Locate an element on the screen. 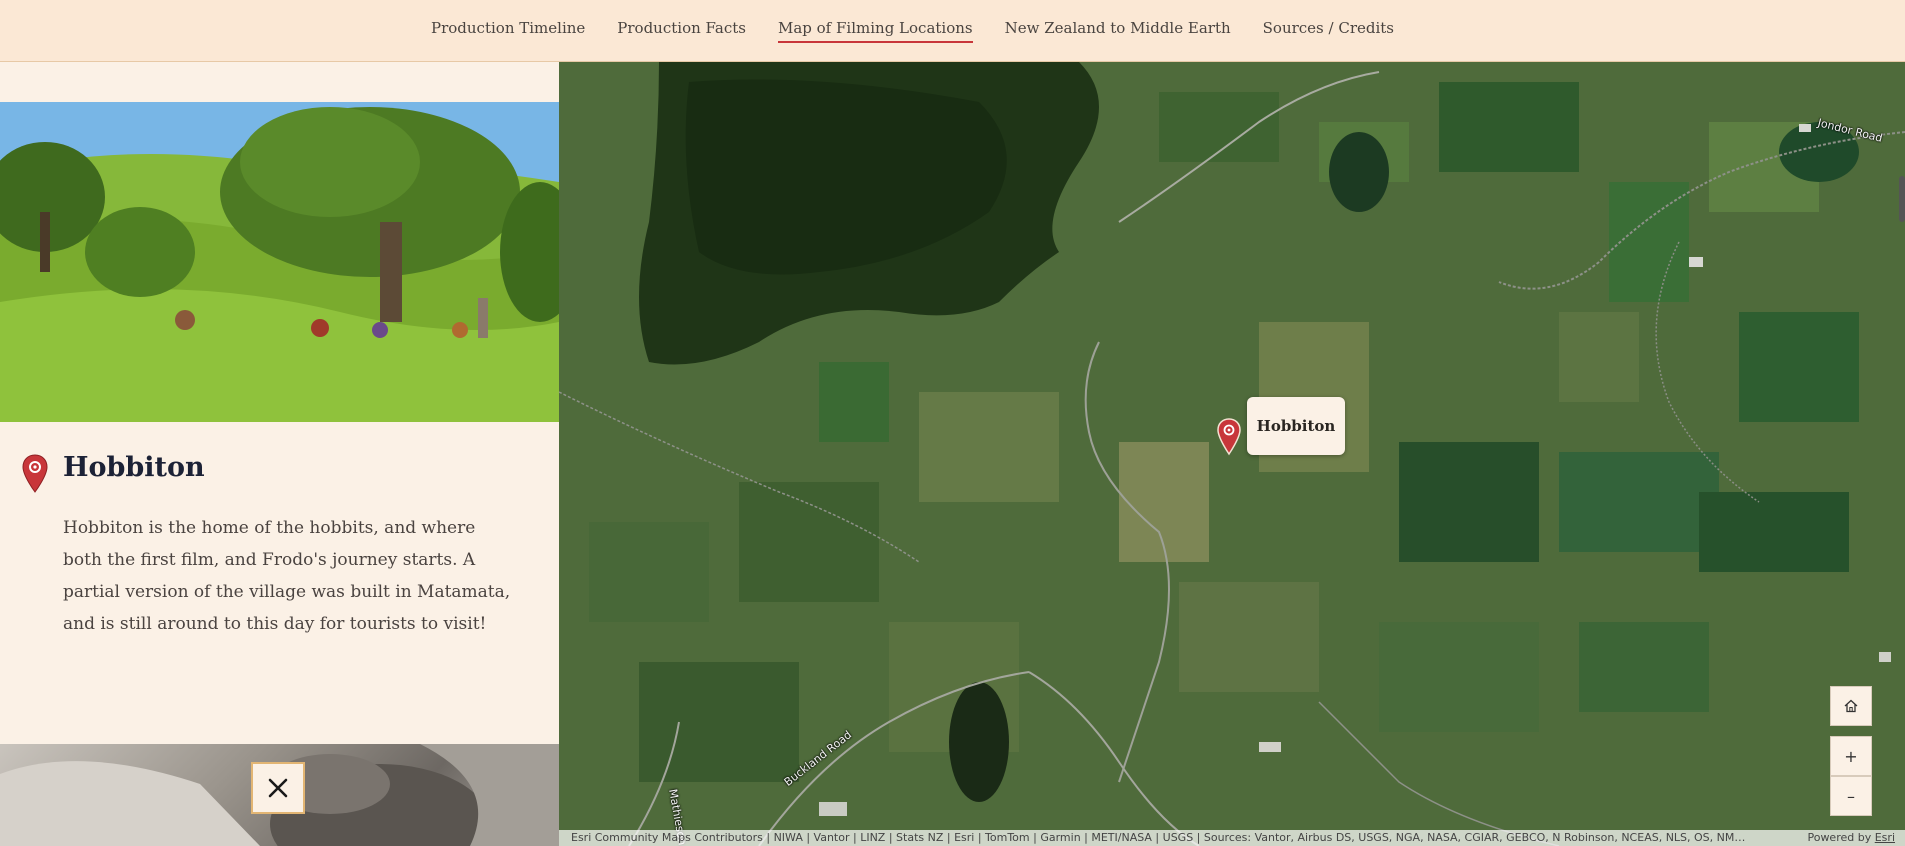 Image resolution: width=1905 pixels, height=846 pixels. page-scrollbar is located at coordinates (1902, 199).